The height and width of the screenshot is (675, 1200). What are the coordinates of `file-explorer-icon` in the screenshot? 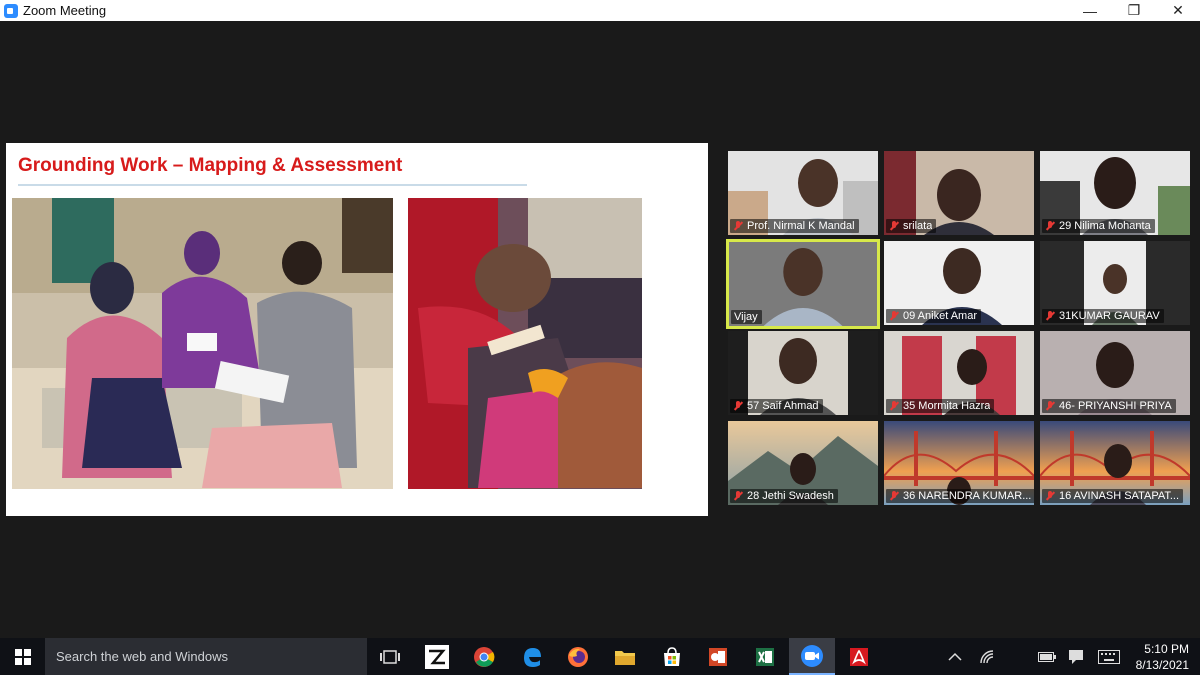 It's located at (625, 657).